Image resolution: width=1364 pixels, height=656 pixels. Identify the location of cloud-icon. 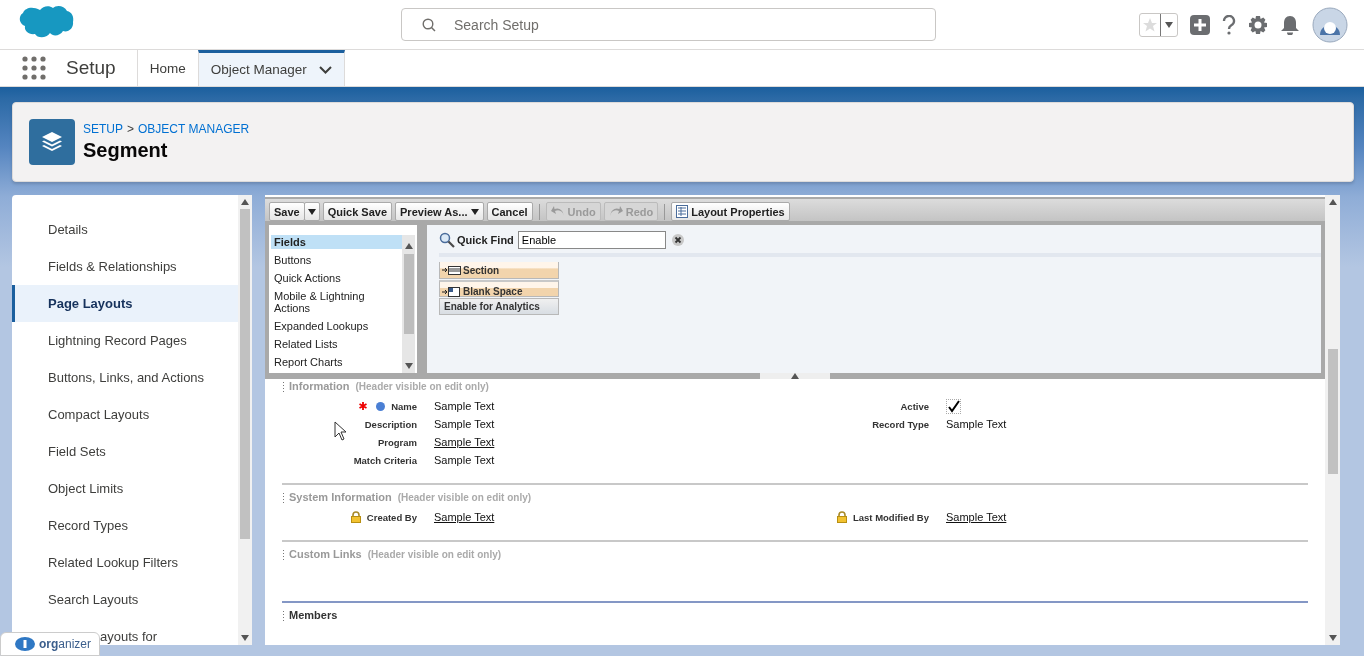
(25, 644).